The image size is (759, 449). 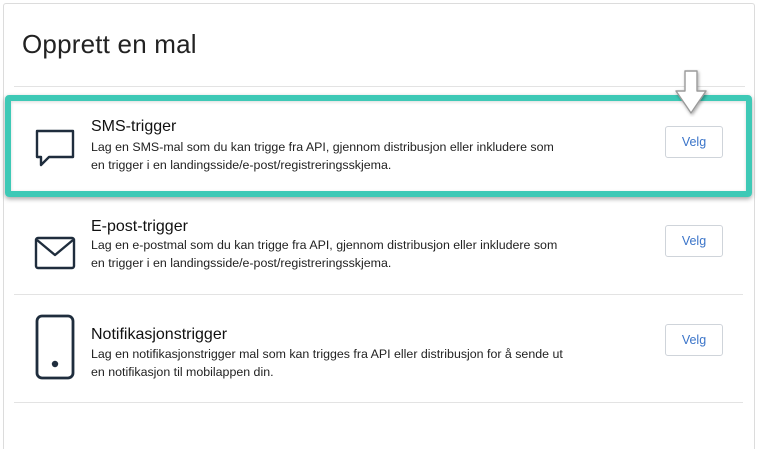 I want to click on select-notification-button: Velg, so click(x=694, y=340).